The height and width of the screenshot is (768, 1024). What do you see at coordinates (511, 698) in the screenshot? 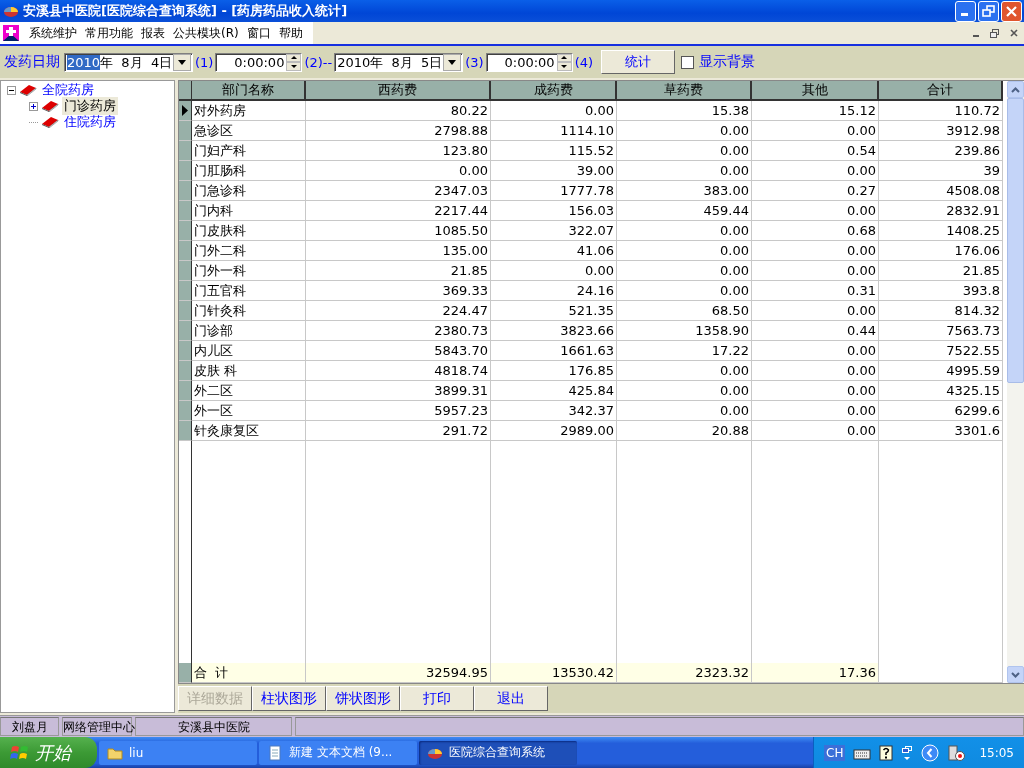
I see `action-button: 退出` at bounding box center [511, 698].